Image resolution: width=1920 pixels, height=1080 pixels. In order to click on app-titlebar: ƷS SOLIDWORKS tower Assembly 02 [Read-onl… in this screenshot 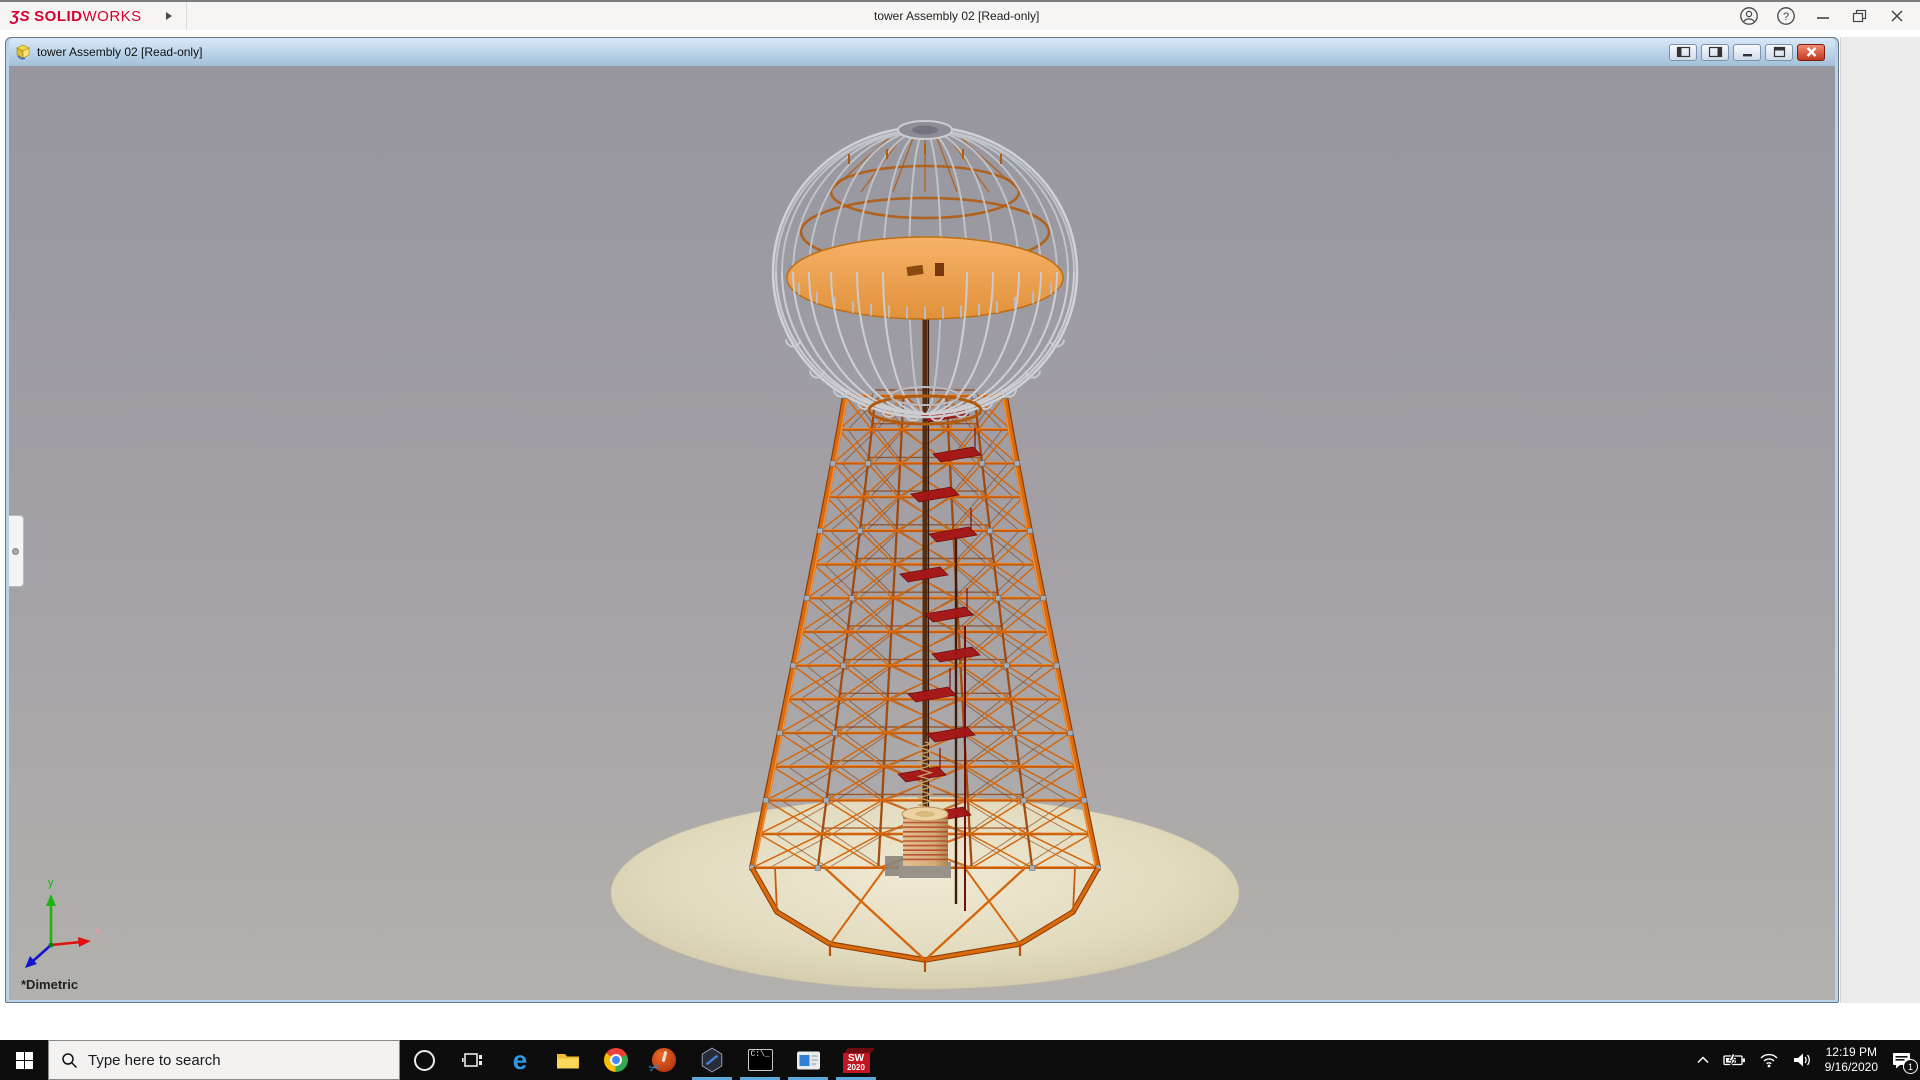, I will do `click(960, 15)`.